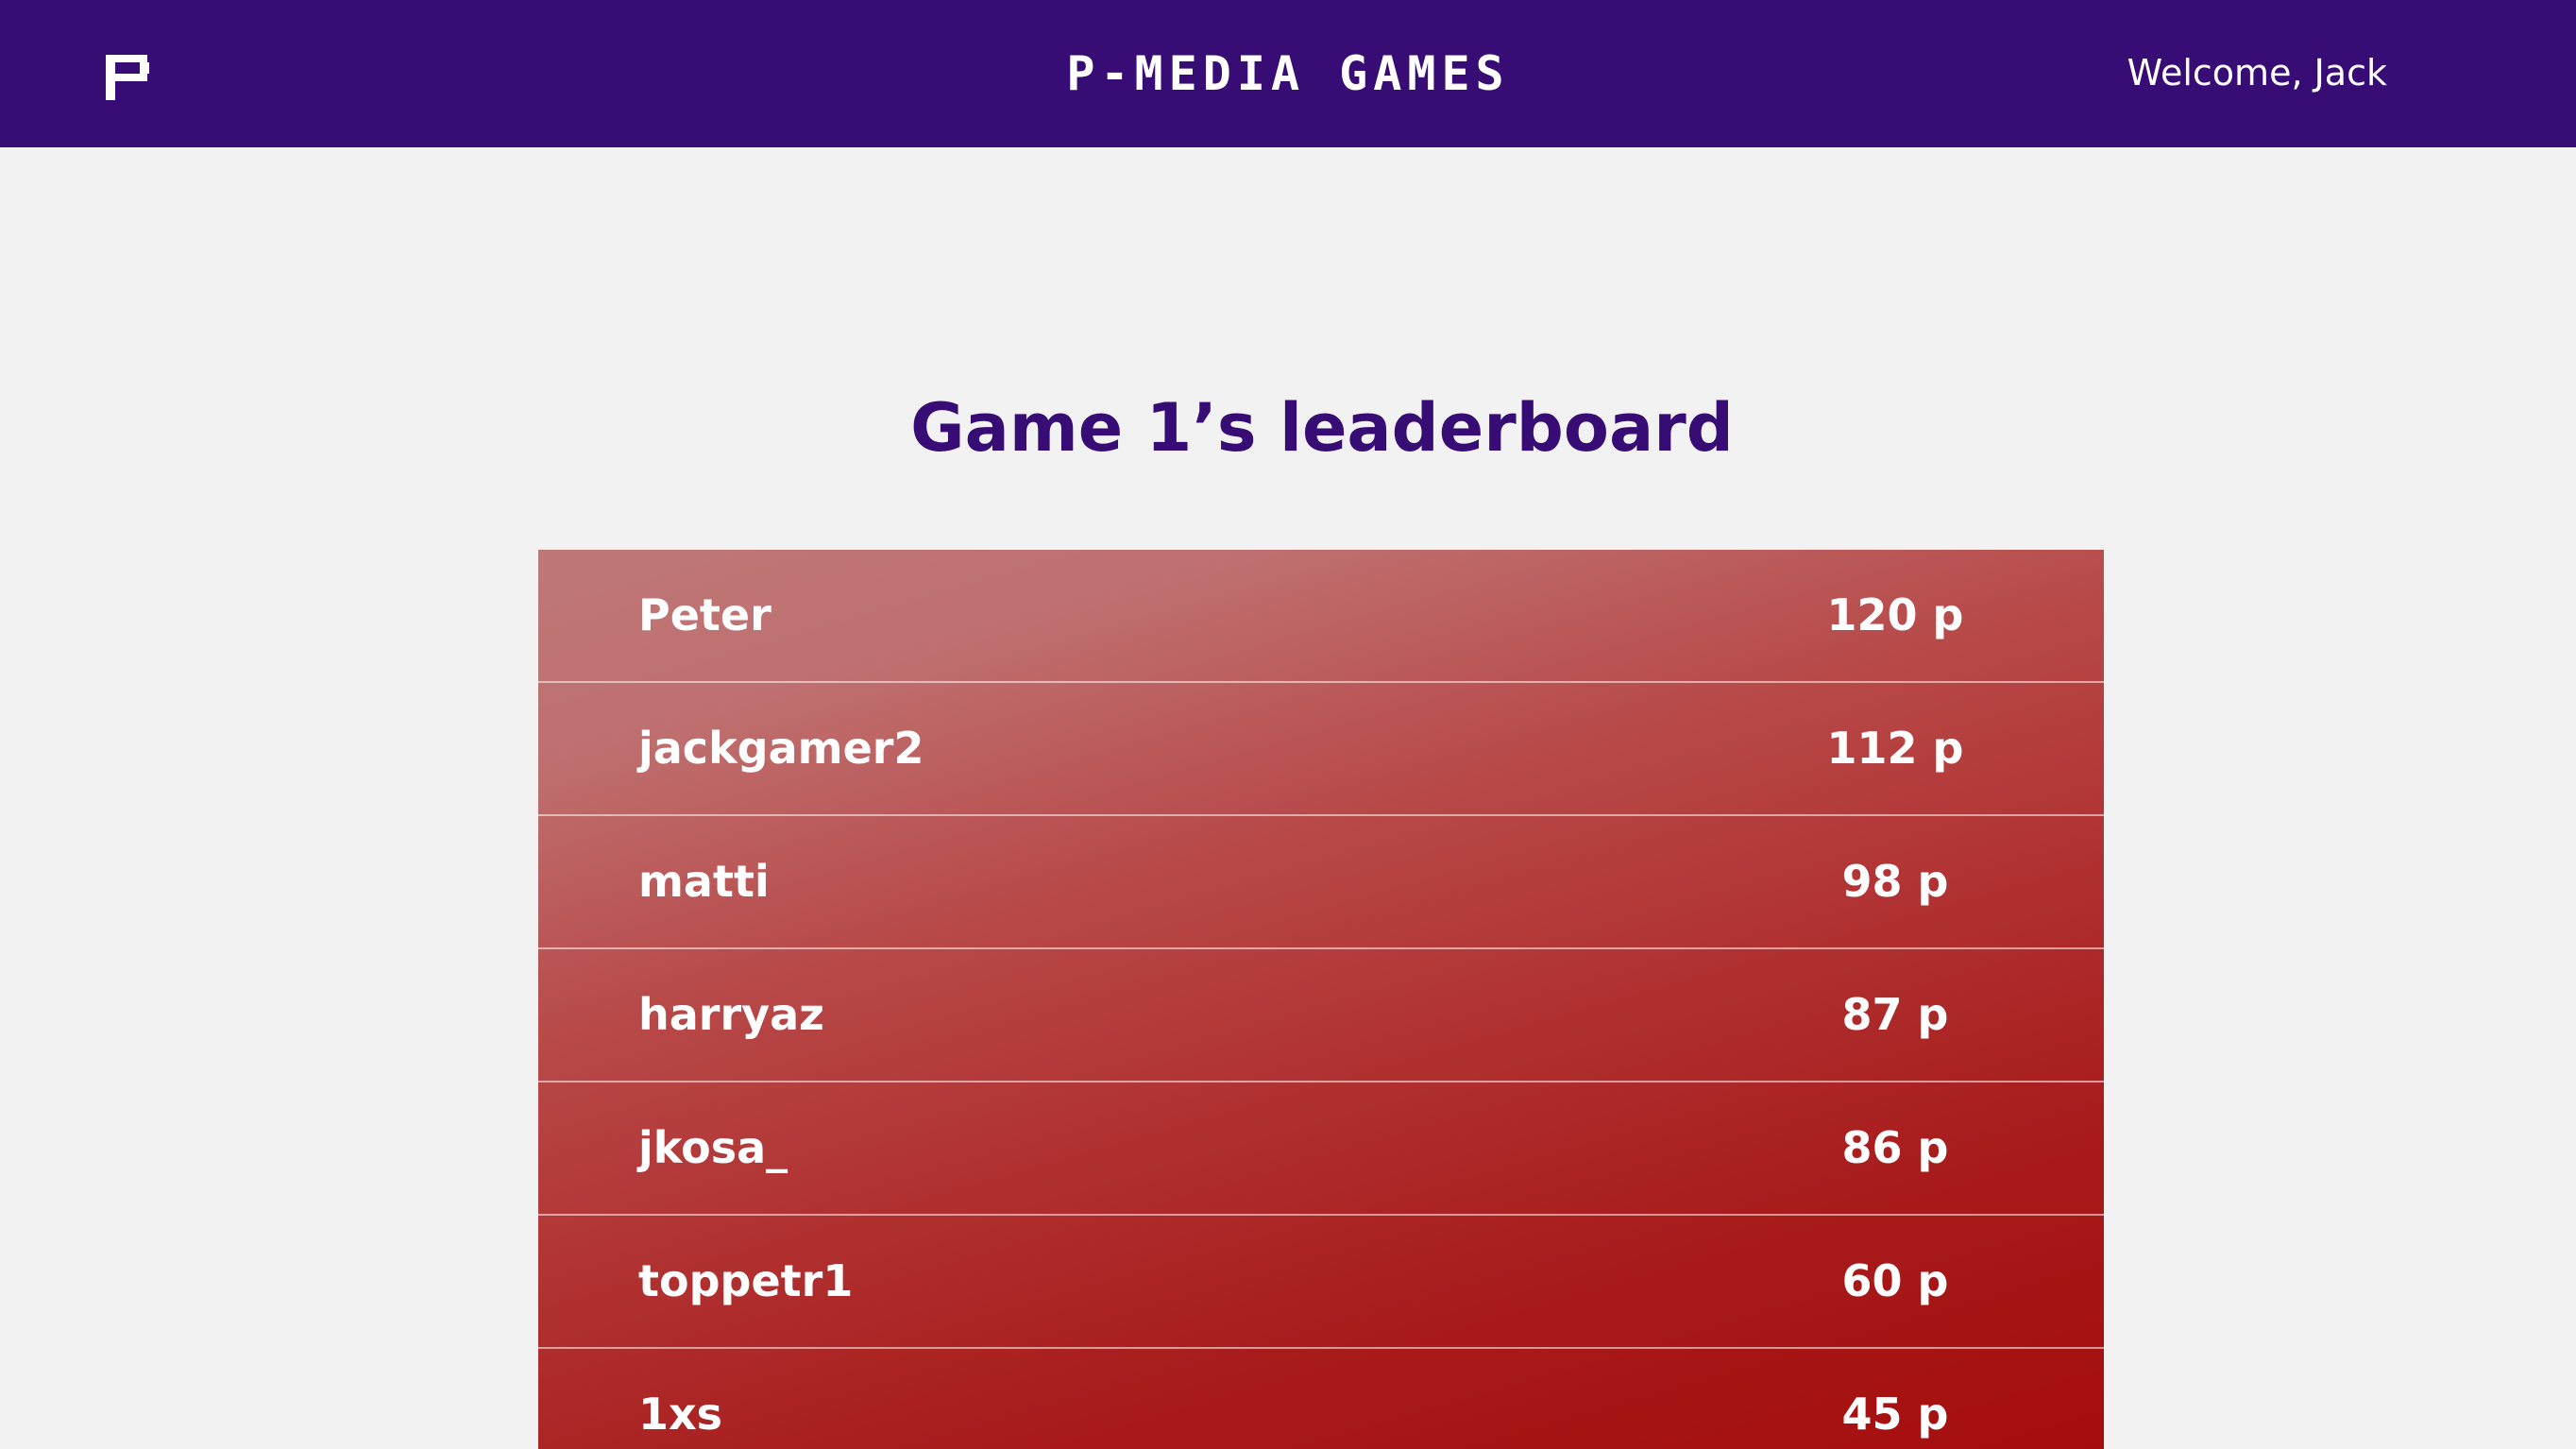 The height and width of the screenshot is (1449, 2576). Describe the element at coordinates (1288, 73) in the screenshot. I see `top-bar: P-MEDIA GAMES Welcome, Jack` at that location.